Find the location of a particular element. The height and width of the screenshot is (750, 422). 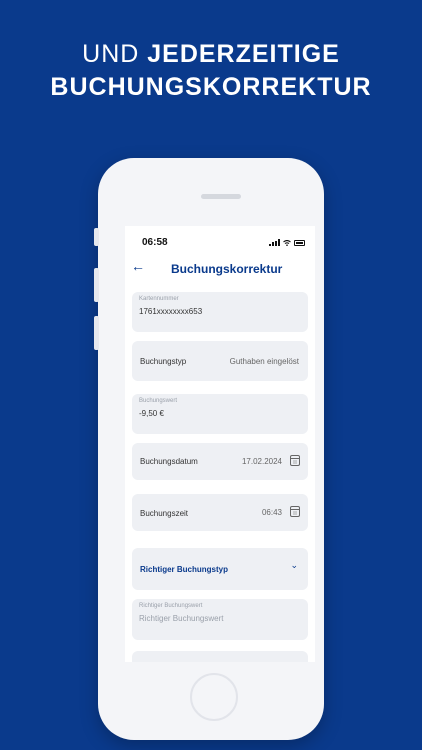

card-number-field: Kartennummer 1761xxxxxxxx653 is located at coordinates (220, 312).